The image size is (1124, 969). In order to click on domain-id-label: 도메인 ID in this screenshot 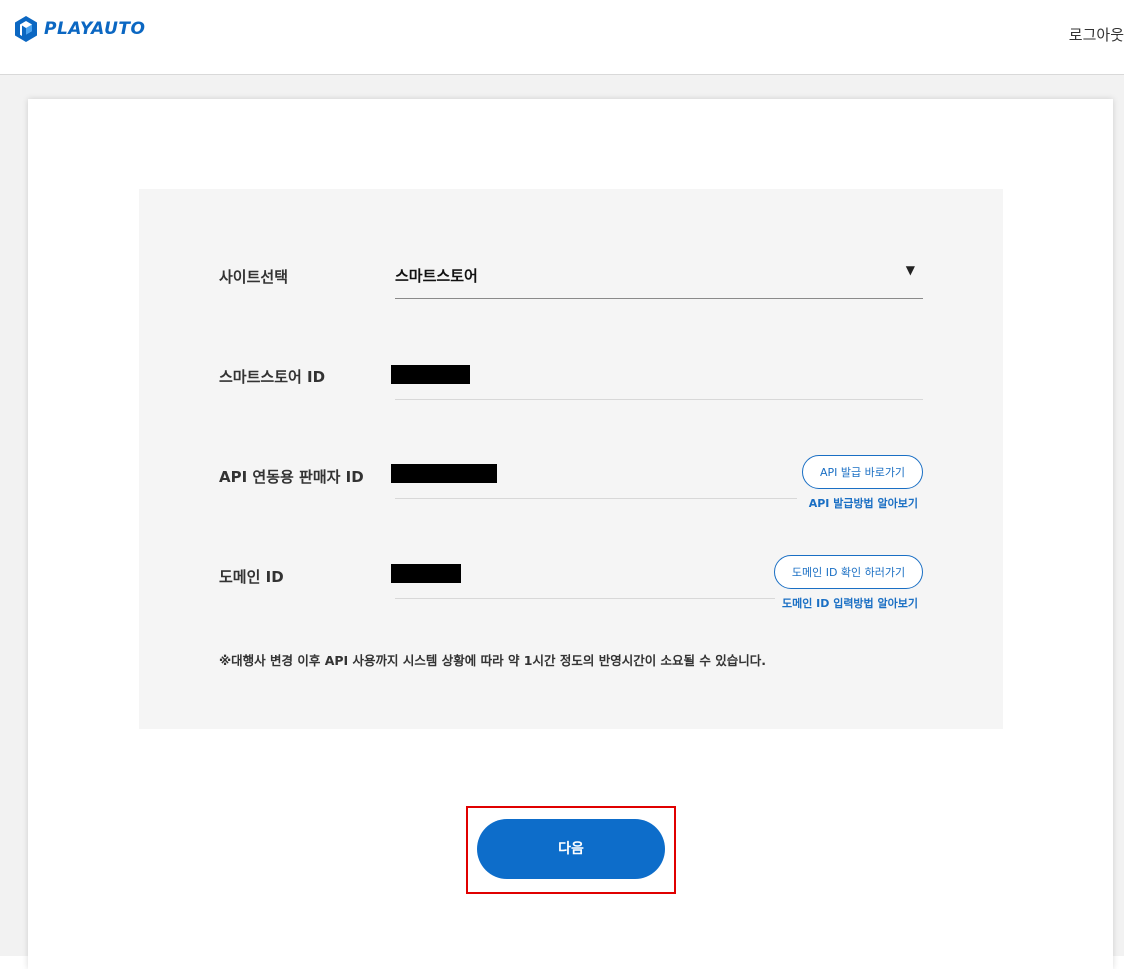, I will do `click(251, 577)`.